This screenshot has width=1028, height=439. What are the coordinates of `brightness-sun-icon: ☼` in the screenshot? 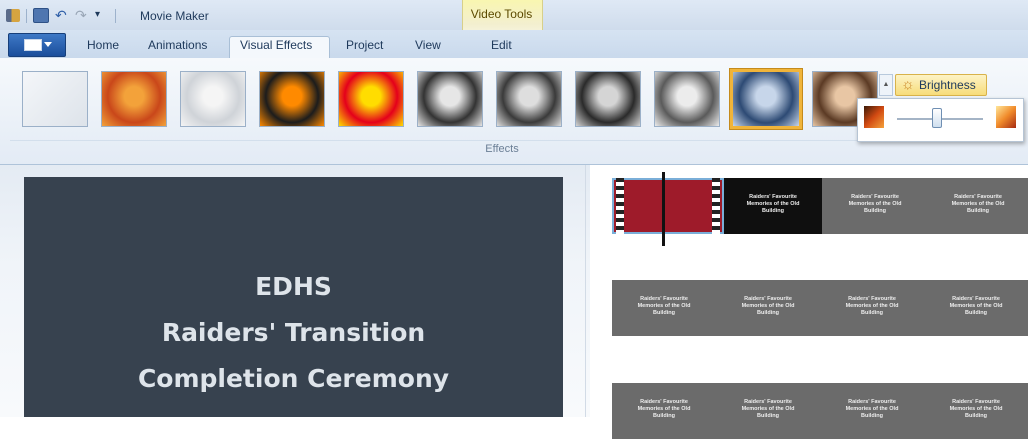 It's located at (908, 84).